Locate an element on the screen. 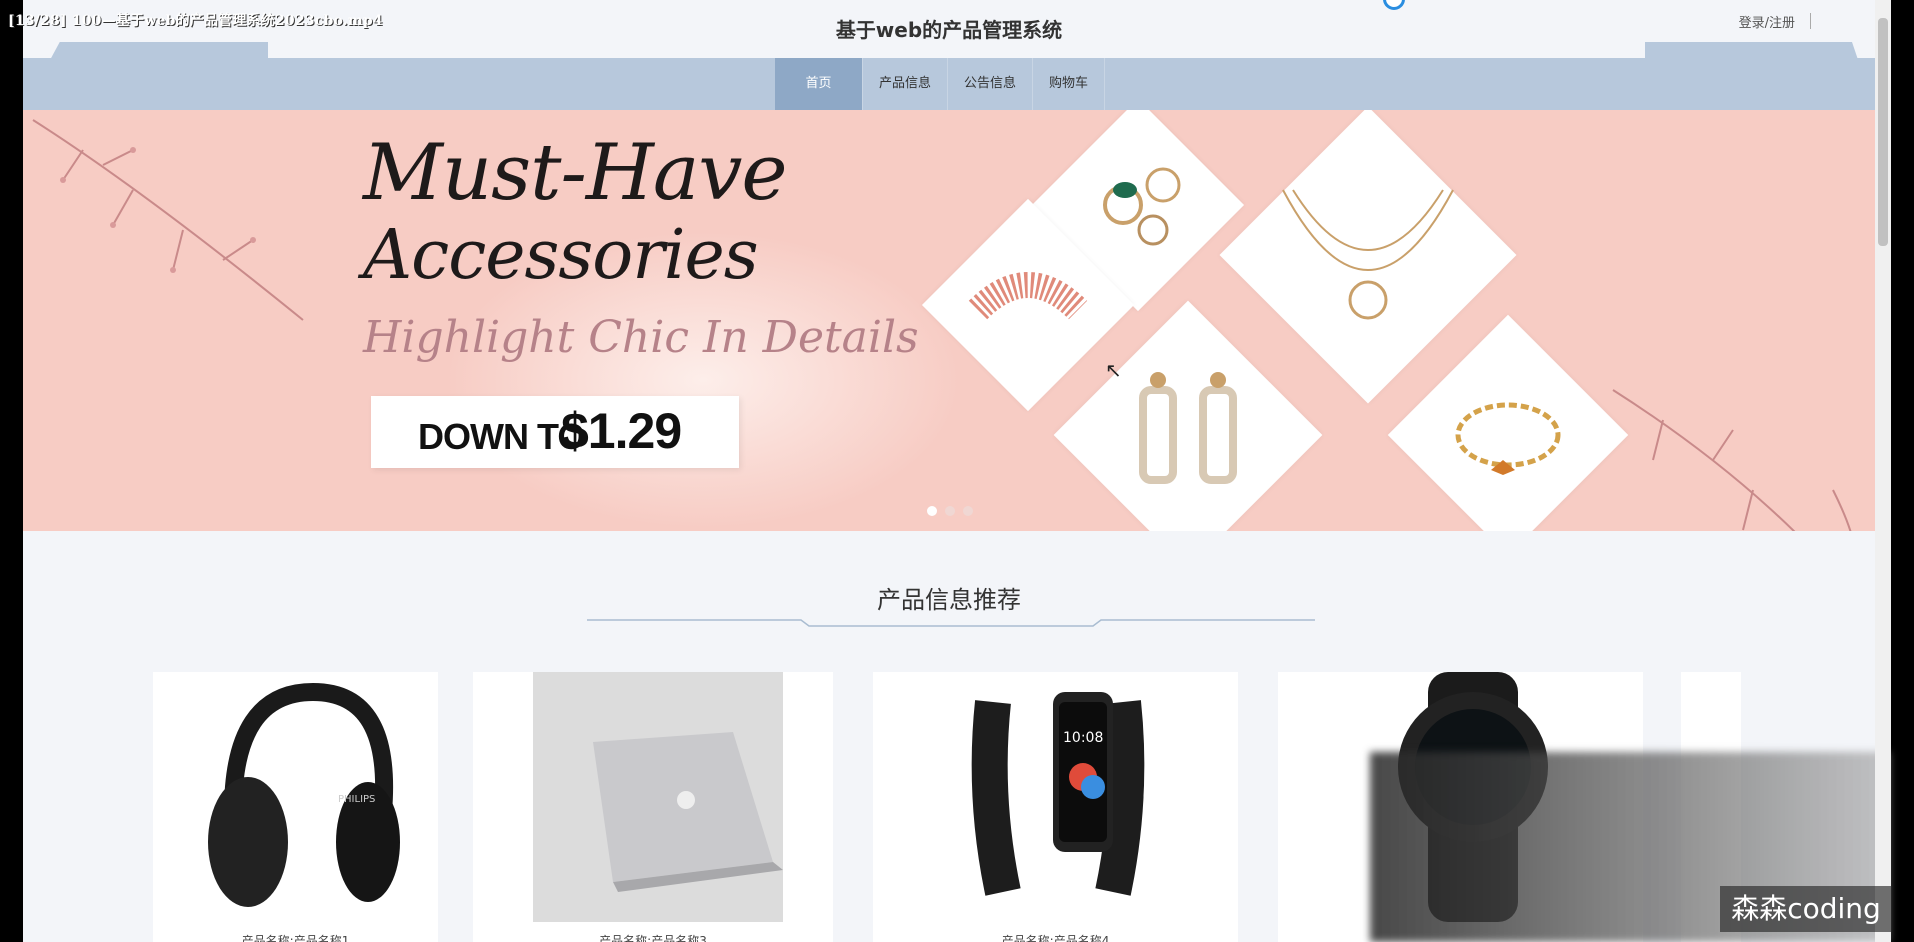 The height and width of the screenshot is (942, 1914). mouse-pointer-icon: ↖ is located at coordinates (1113, 370).